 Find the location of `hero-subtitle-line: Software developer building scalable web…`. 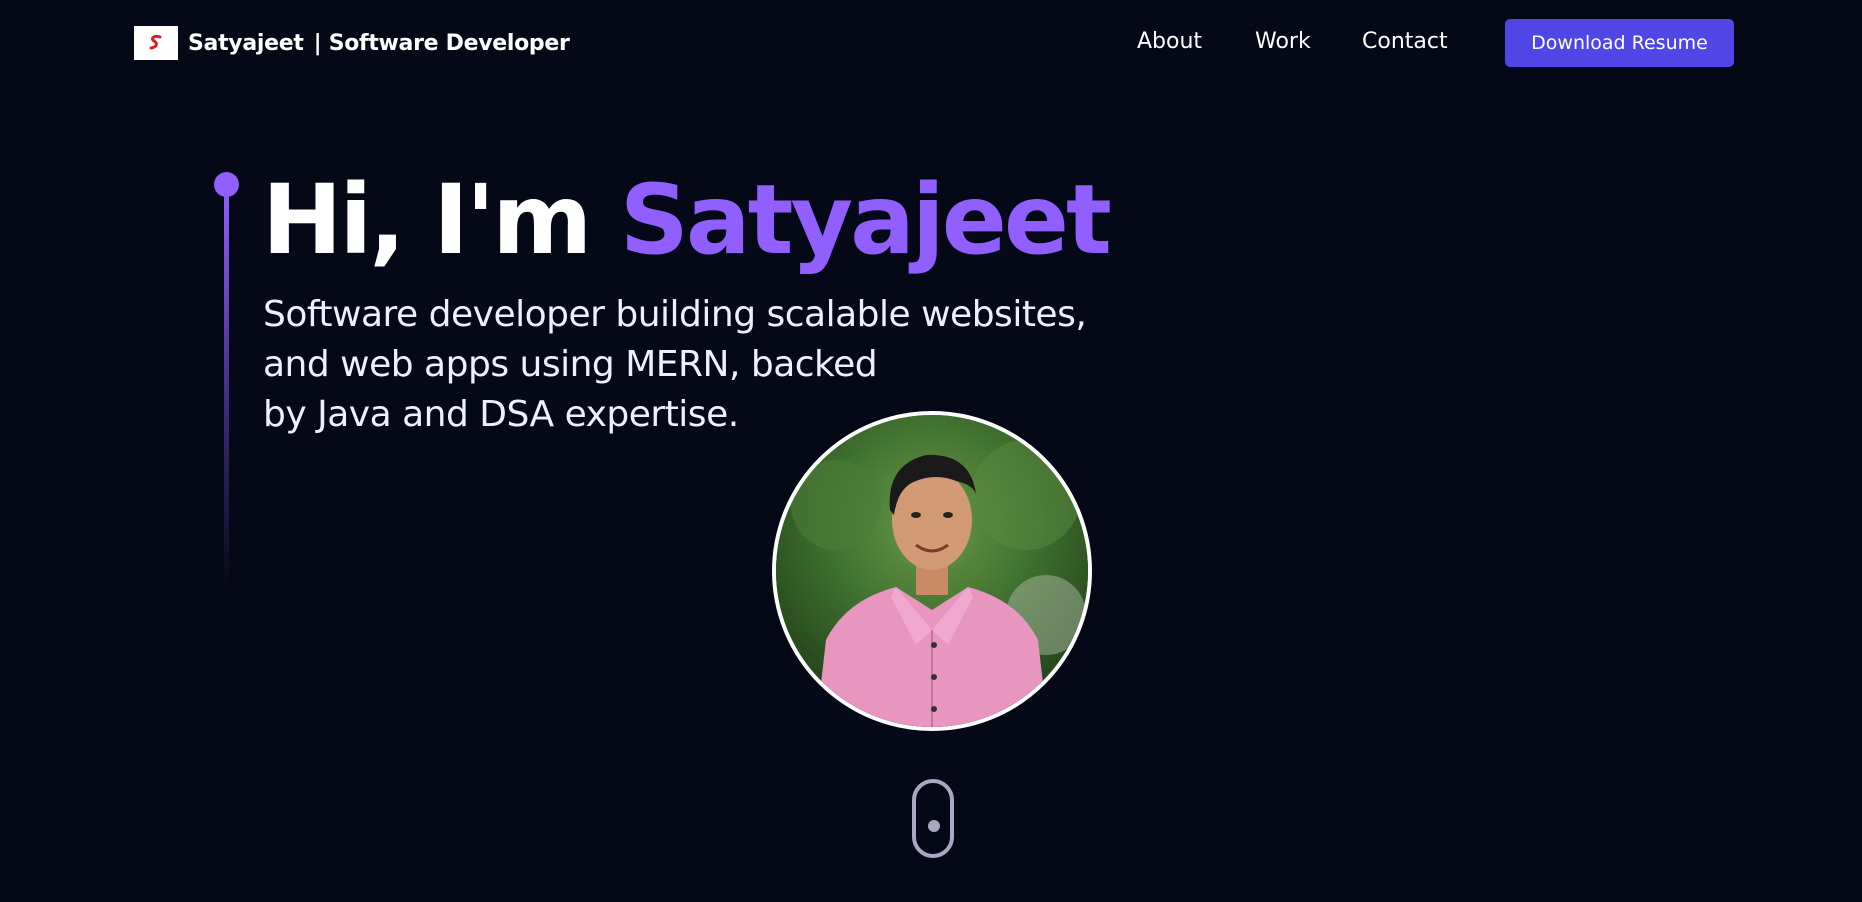

hero-subtitle-line: Software developer building scalable web… is located at coordinates (675, 314).